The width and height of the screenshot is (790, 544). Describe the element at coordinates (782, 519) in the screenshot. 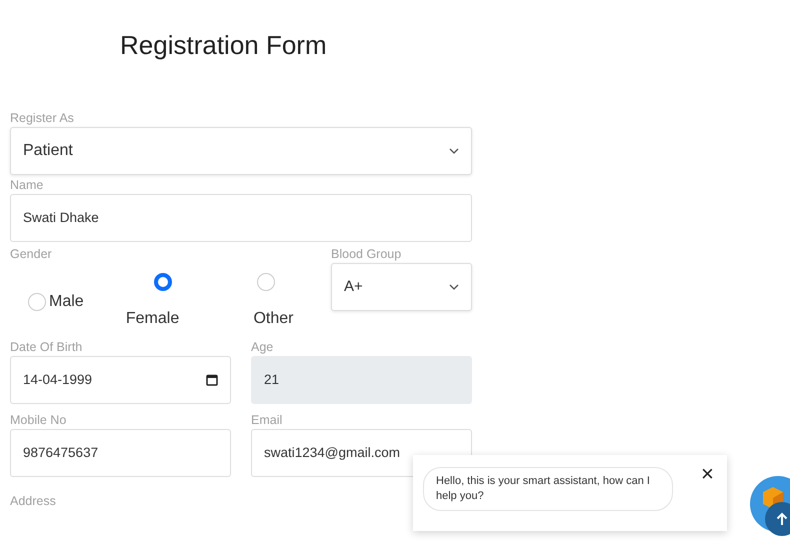

I see `arrow-up-icon` at that location.